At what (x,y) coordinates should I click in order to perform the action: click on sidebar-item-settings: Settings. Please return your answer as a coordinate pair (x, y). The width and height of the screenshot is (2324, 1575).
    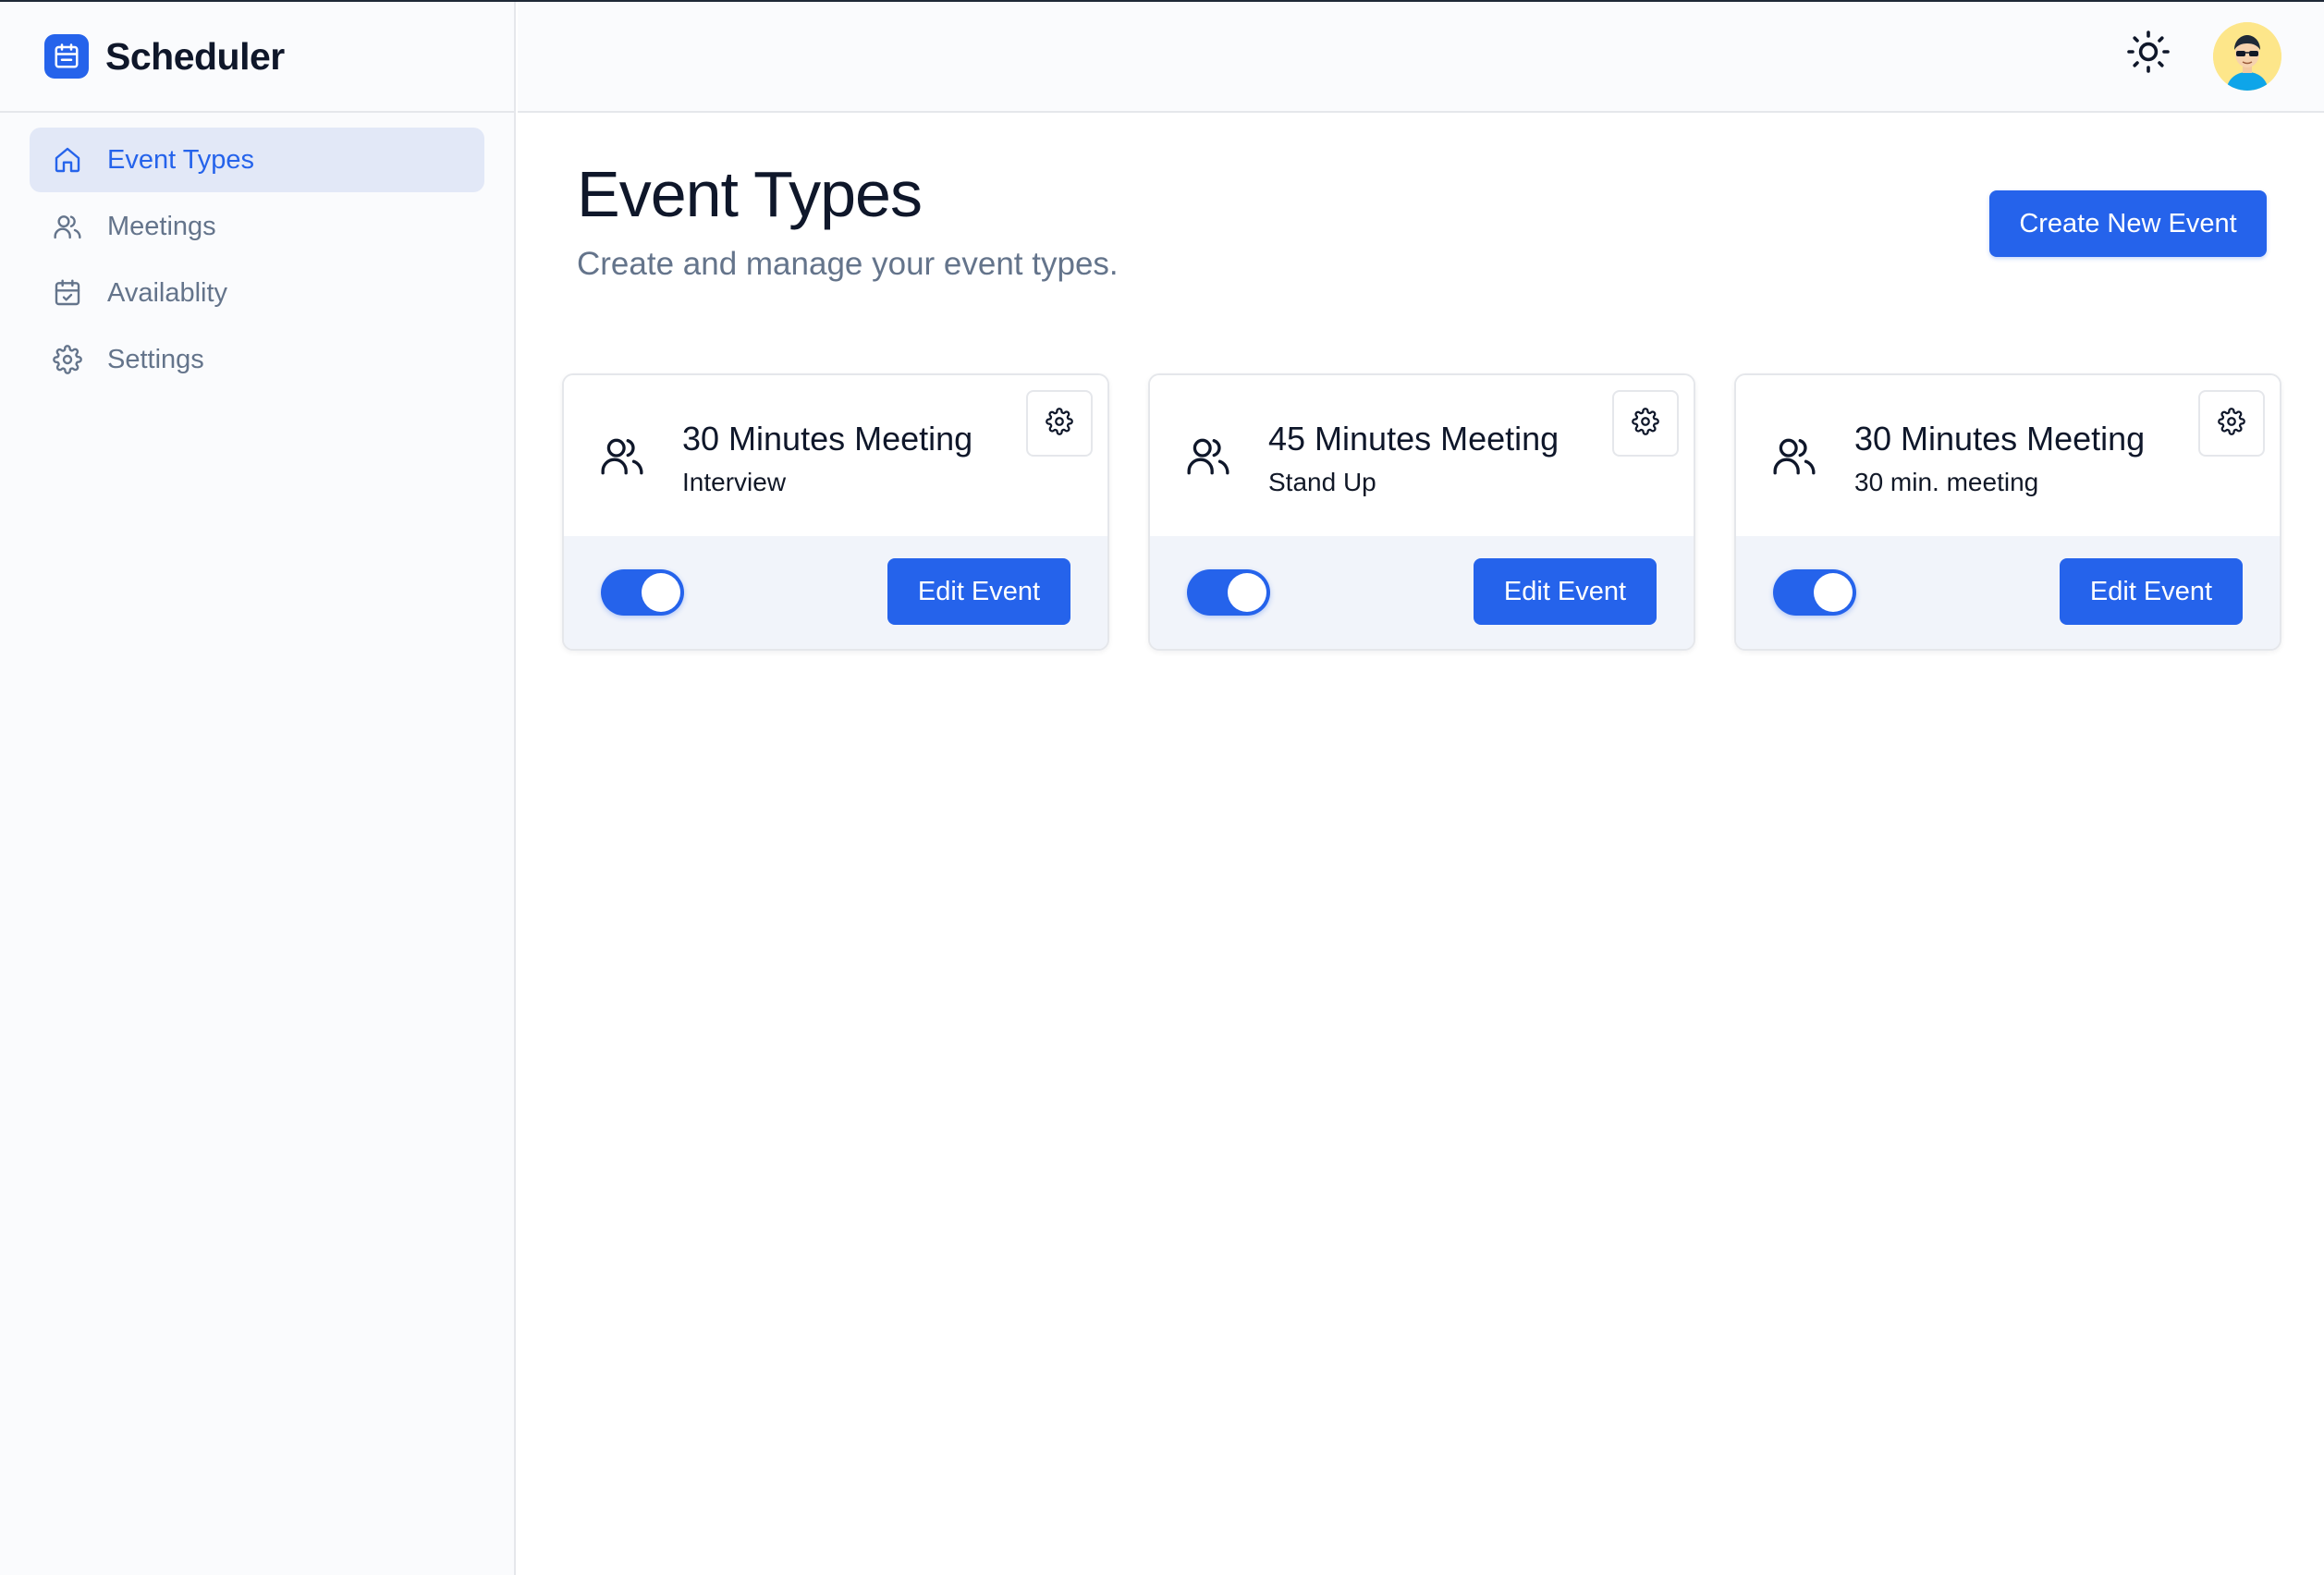
    Looking at the image, I should click on (257, 359).